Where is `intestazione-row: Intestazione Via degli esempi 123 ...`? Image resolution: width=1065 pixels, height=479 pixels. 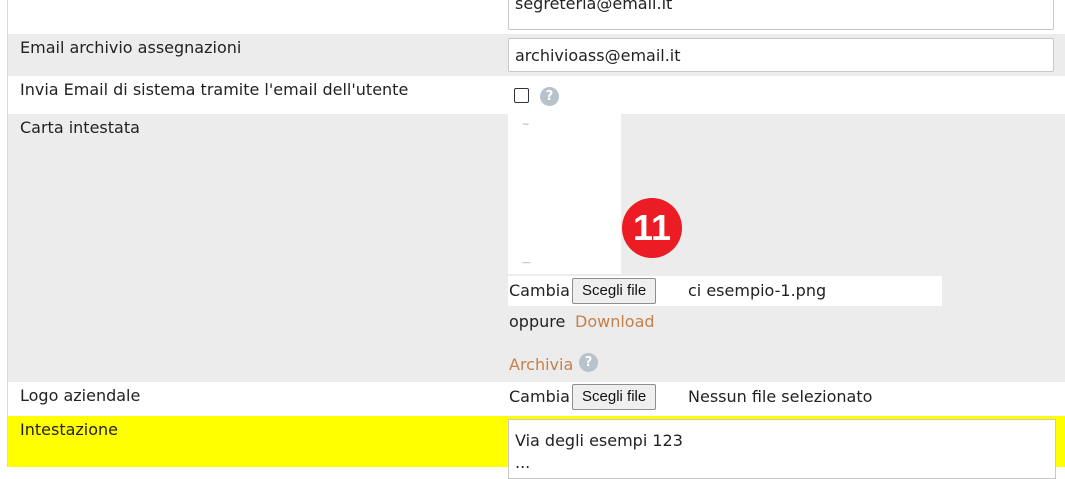 intestazione-row: Intestazione Via degli esempi 123 ... is located at coordinates (536, 447).